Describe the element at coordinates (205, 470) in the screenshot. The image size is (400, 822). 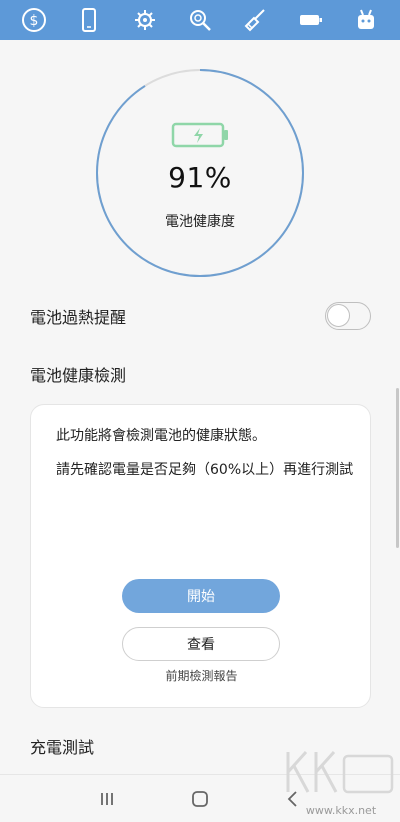
I see `health-check-instruction: 請先確認電量是否足夠（60%以上）再進行測試` at that location.